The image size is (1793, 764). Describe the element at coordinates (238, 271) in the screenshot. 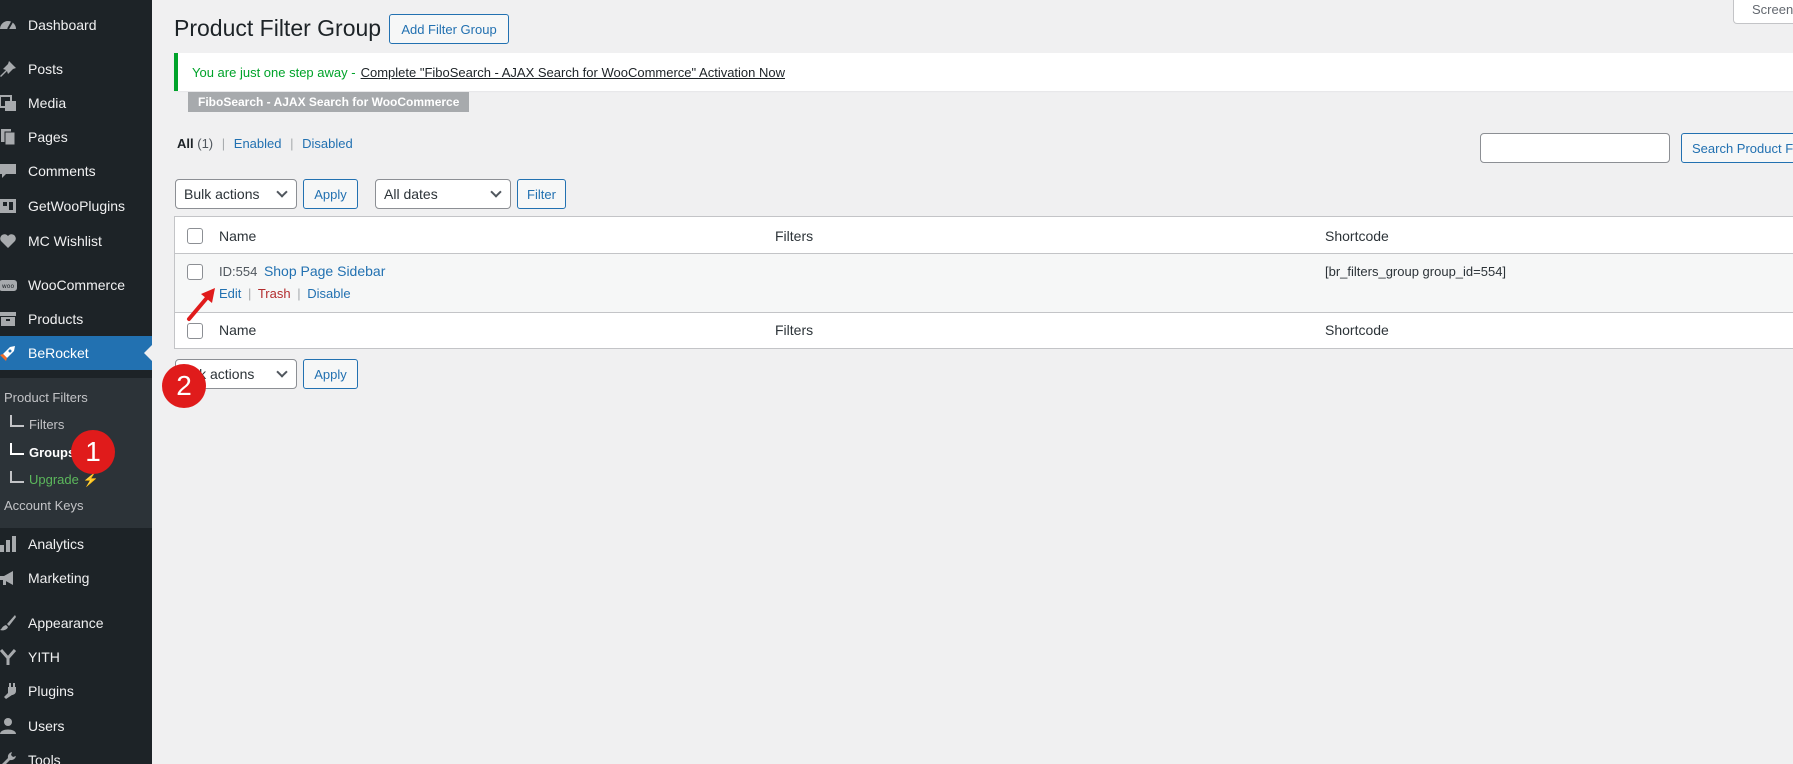

I see `row-id: ID:554` at that location.